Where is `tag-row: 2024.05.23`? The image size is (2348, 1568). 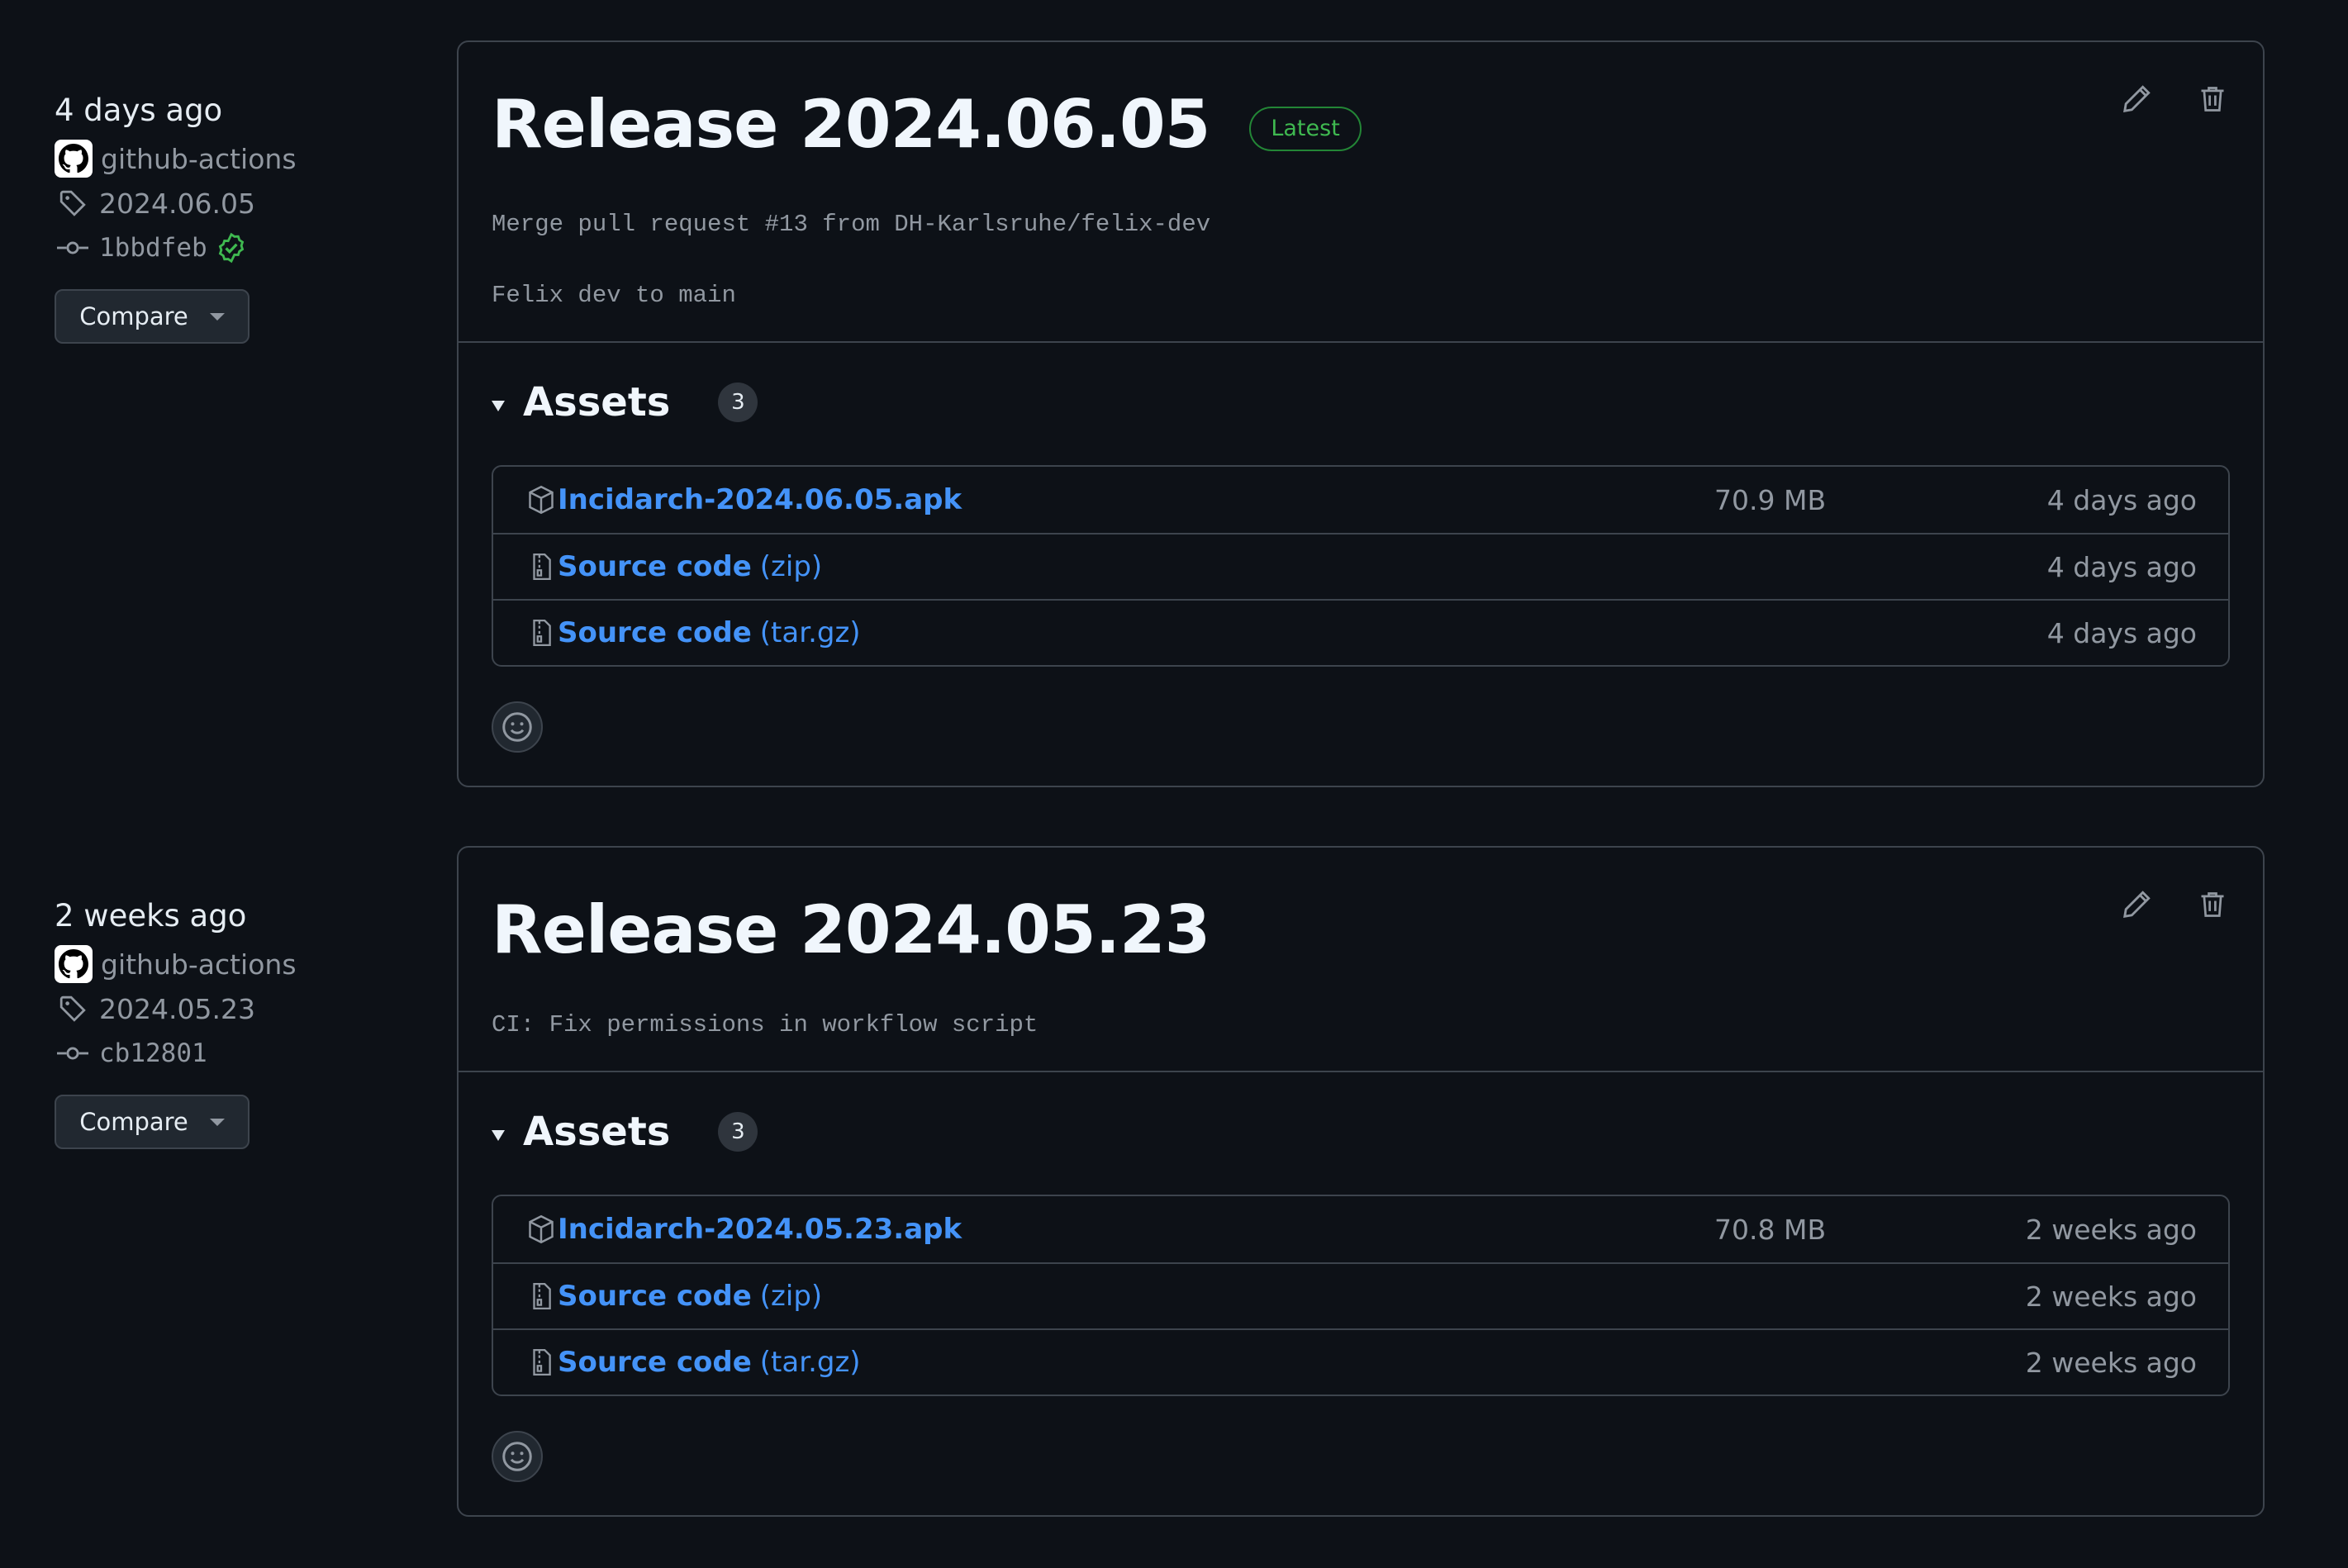
tag-row: 2024.05.23 is located at coordinates (228, 1009).